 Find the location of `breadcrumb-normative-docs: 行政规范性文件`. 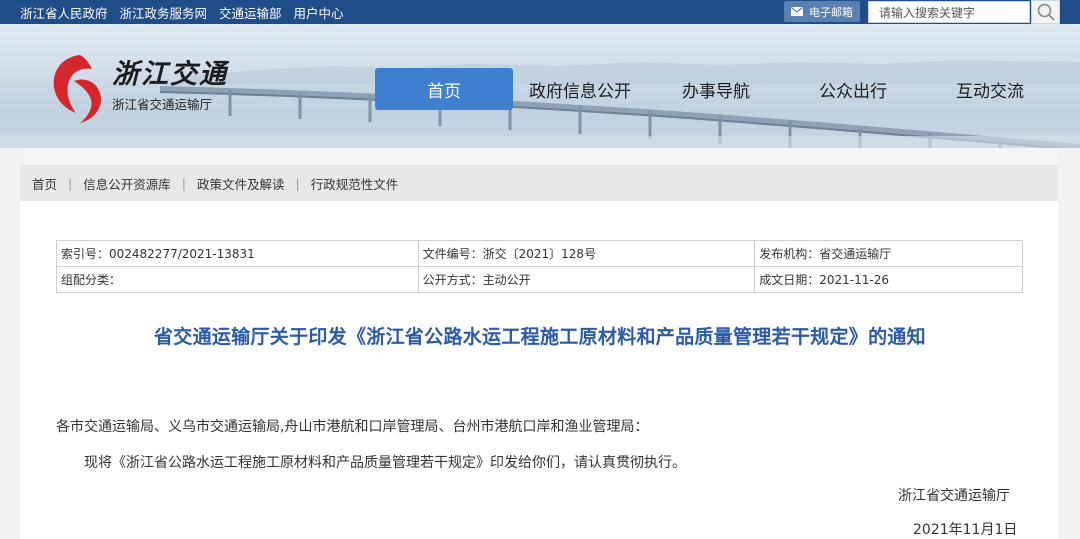

breadcrumb-normative-docs: 行政规范性文件 is located at coordinates (355, 183).